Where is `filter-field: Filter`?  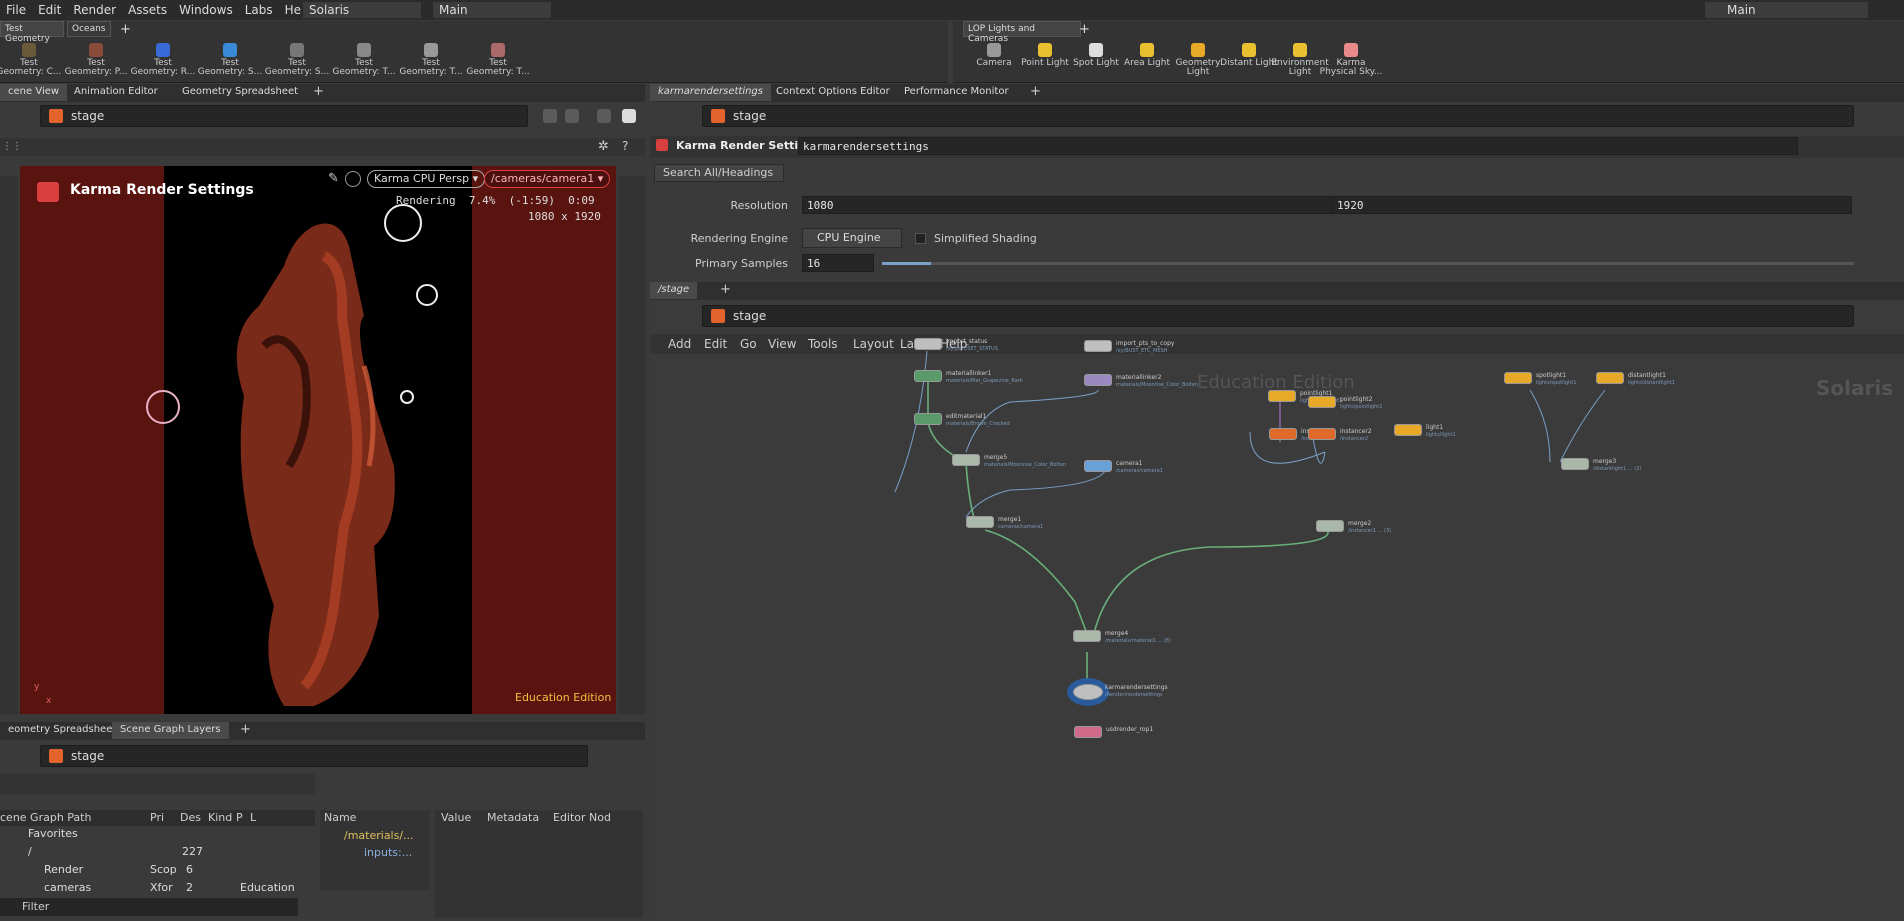
filter-field: Filter is located at coordinates (149, 907).